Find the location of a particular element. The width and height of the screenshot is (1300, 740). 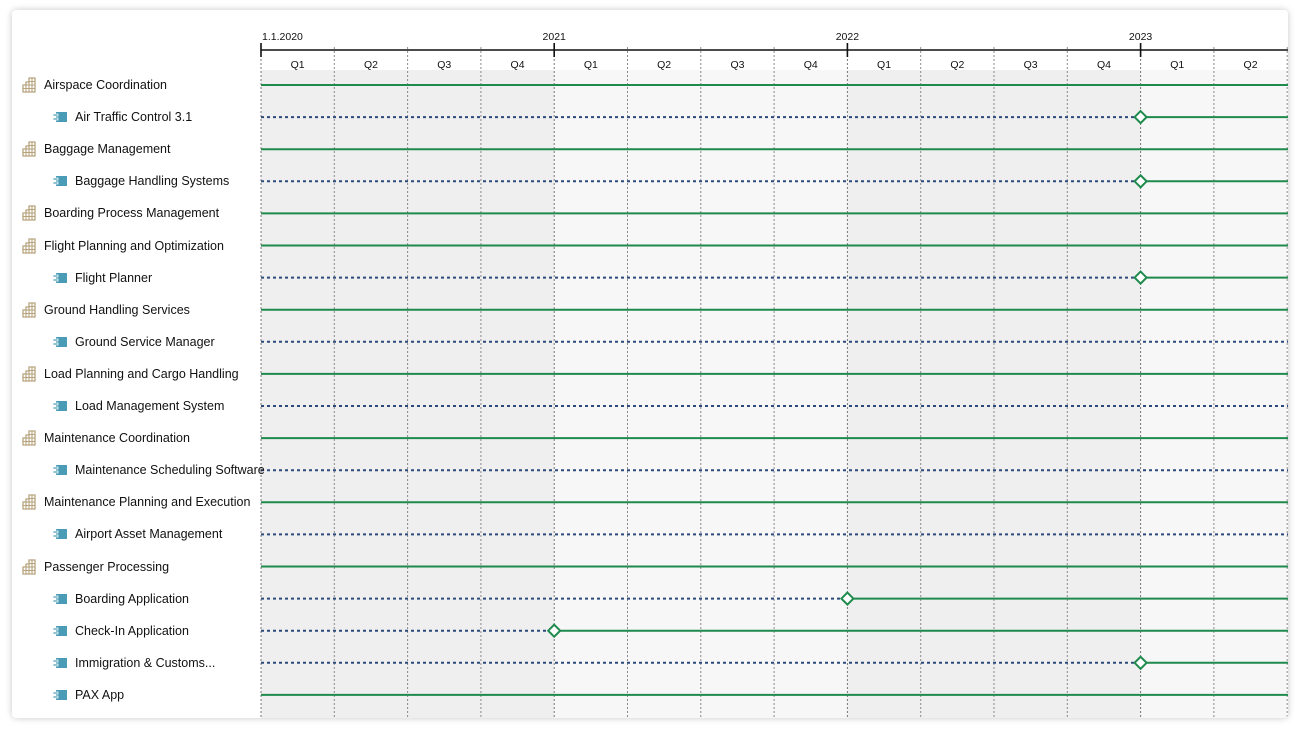

row-label-text: Airport Asset Management is located at coordinates (149, 534).